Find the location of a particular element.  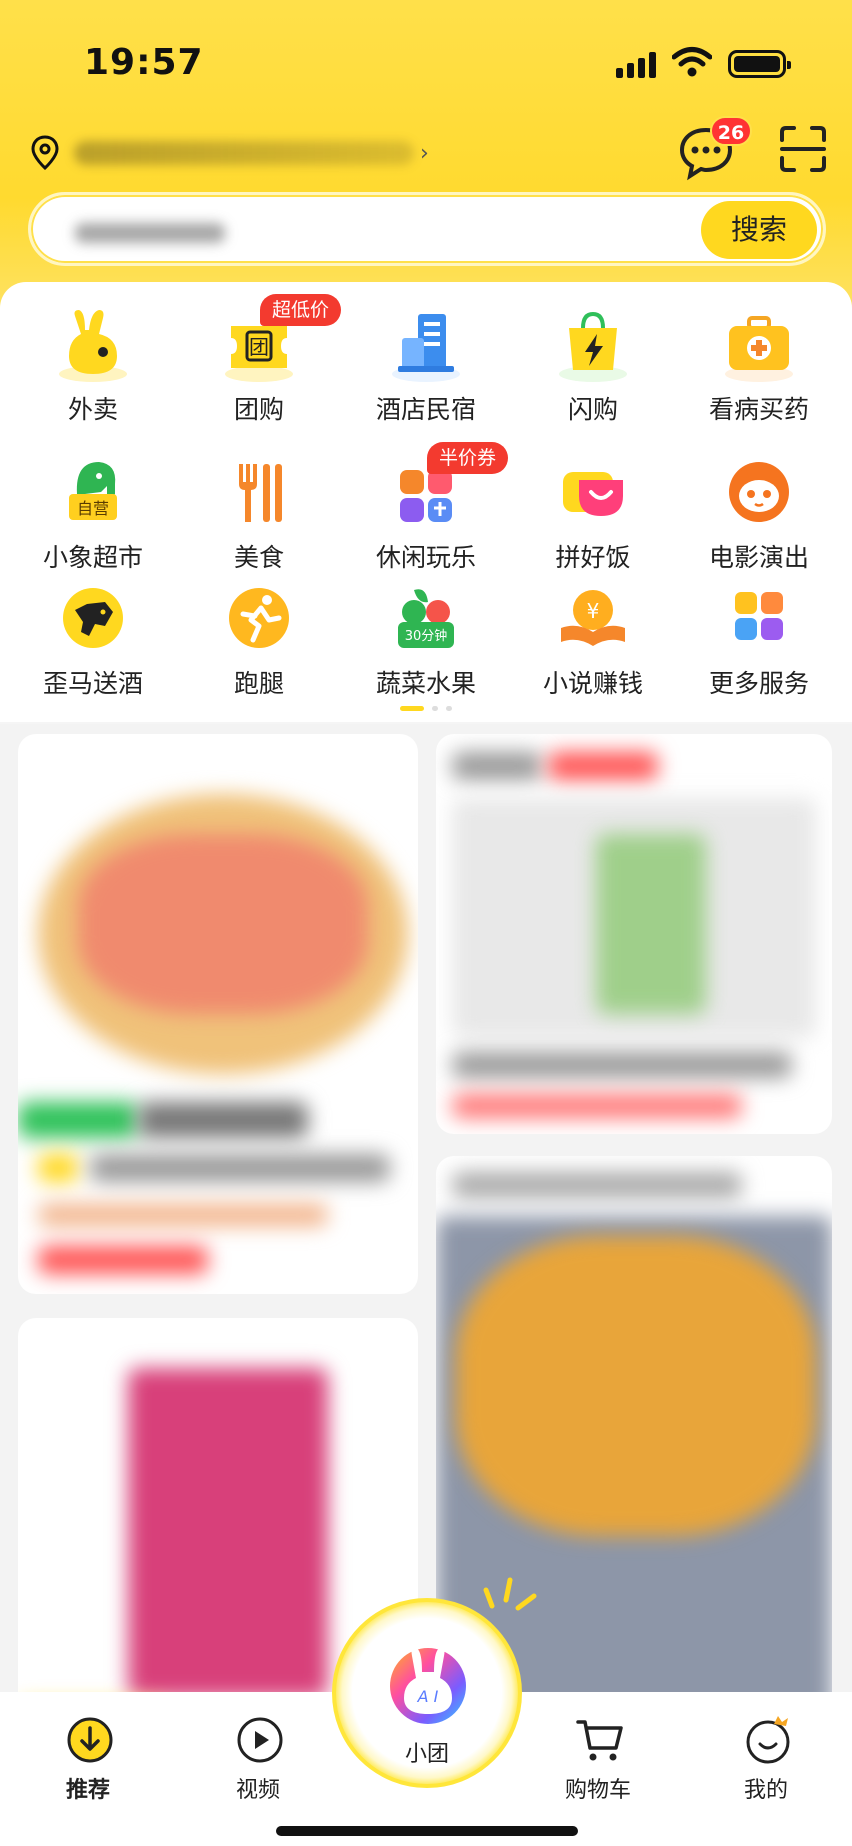

category-item: 外卖 is located at coordinates (93, 371).